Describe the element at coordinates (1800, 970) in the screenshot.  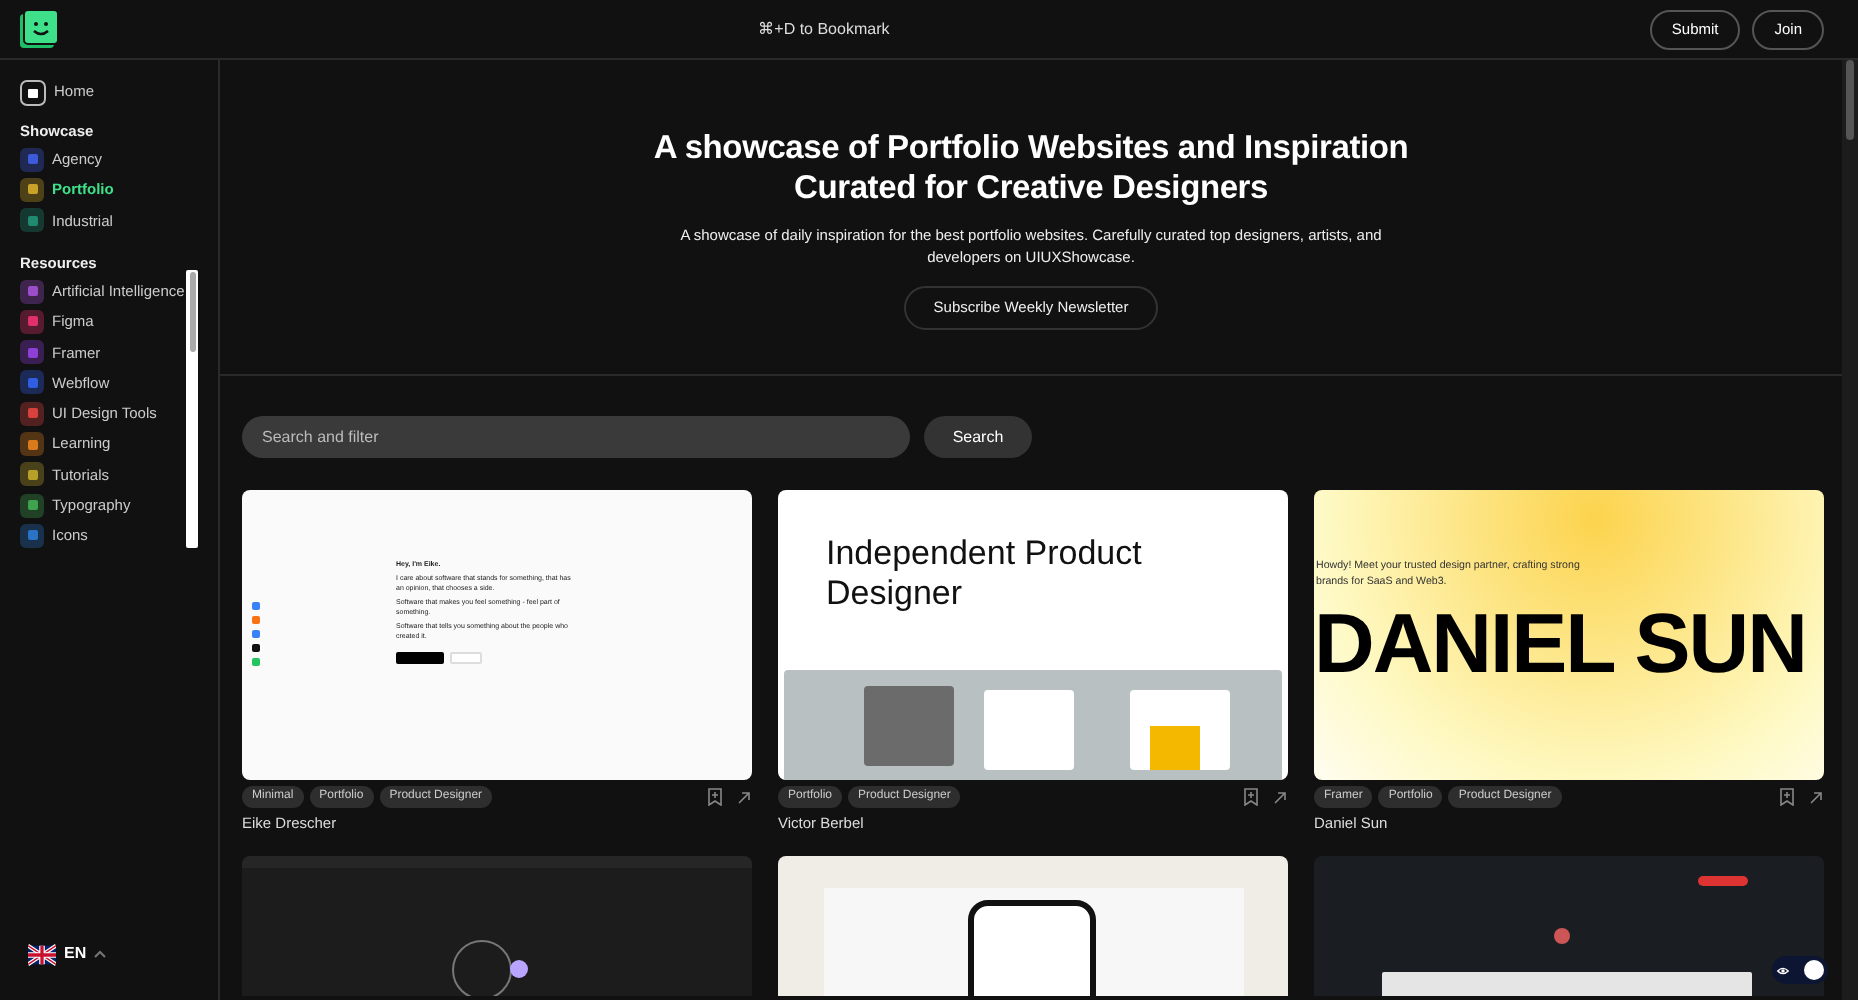
I see `theme-toggle` at that location.